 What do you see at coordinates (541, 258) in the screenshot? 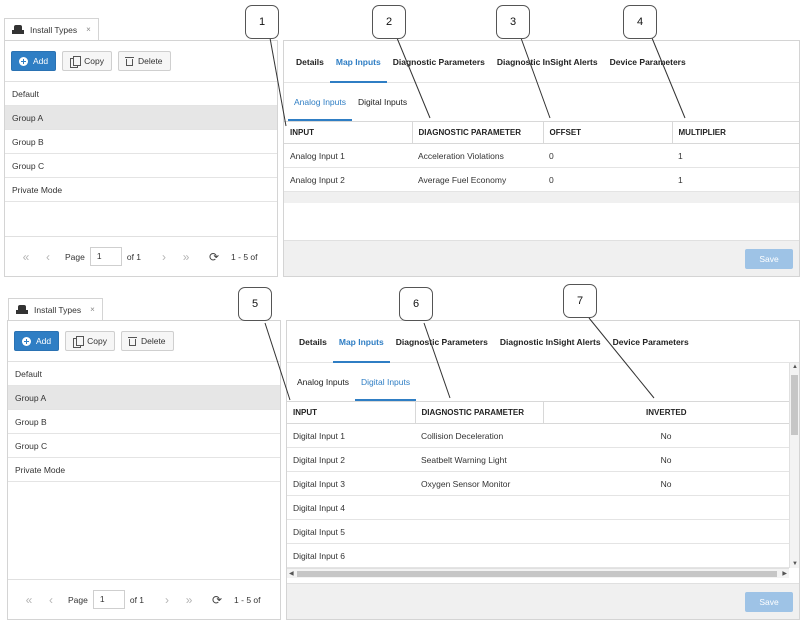
I see `detail-footer: Save` at bounding box center [541, 258].